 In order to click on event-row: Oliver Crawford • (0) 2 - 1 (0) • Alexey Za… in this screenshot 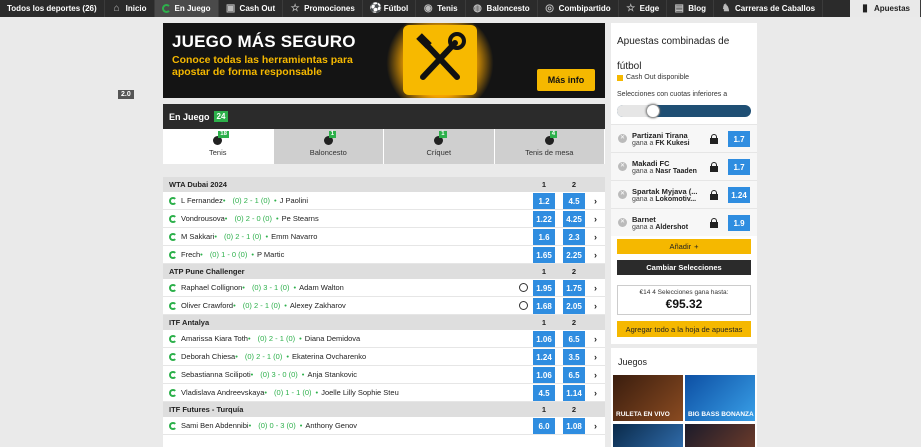, I will do `click(384, 306)`.